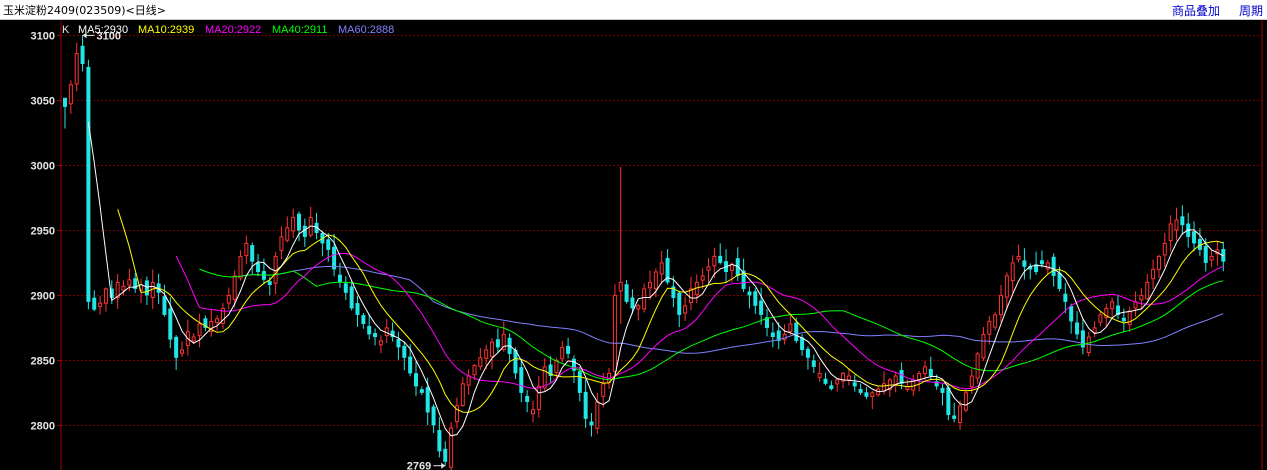  I want to click on y-tick-label-2850: 2850, so click(43, 362).